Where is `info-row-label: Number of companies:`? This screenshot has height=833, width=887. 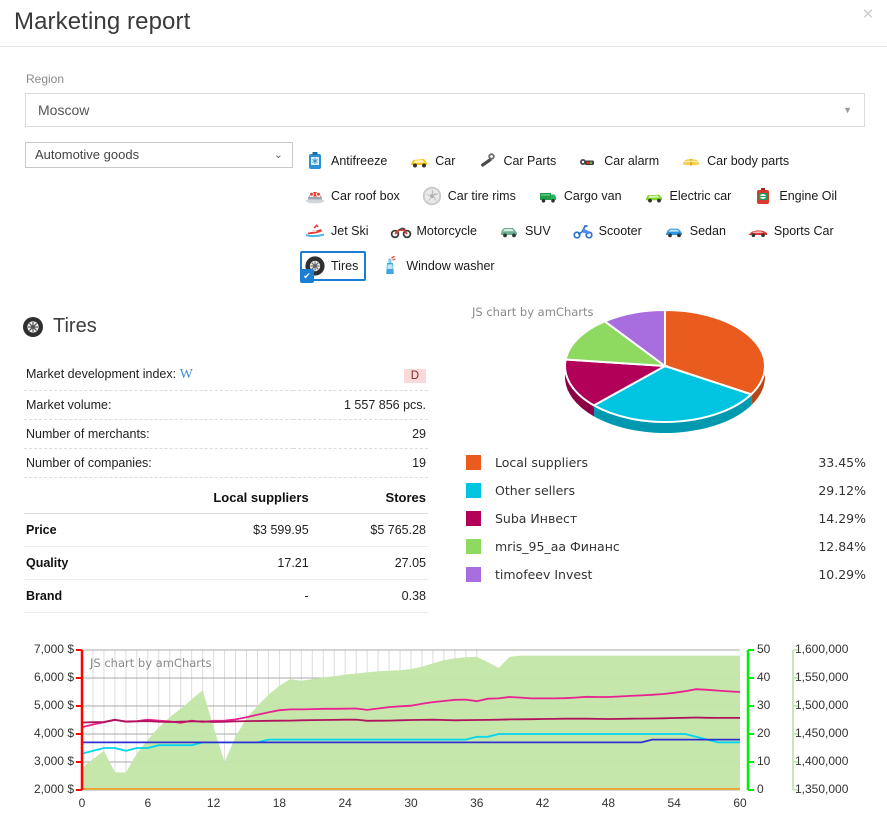 info-row-label: Number of companies: is located at coordinates (158, 463).